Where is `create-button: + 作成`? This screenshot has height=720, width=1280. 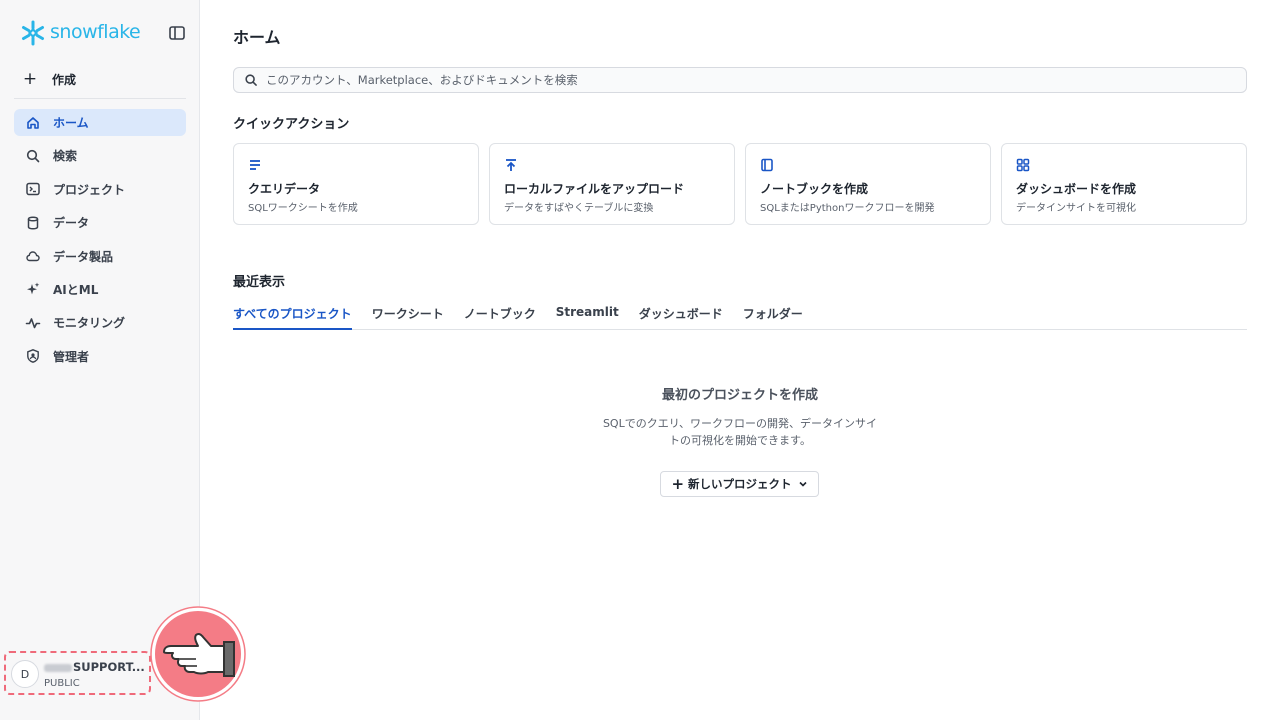
create-button: + 作成 is located at coordinates (100, 79).